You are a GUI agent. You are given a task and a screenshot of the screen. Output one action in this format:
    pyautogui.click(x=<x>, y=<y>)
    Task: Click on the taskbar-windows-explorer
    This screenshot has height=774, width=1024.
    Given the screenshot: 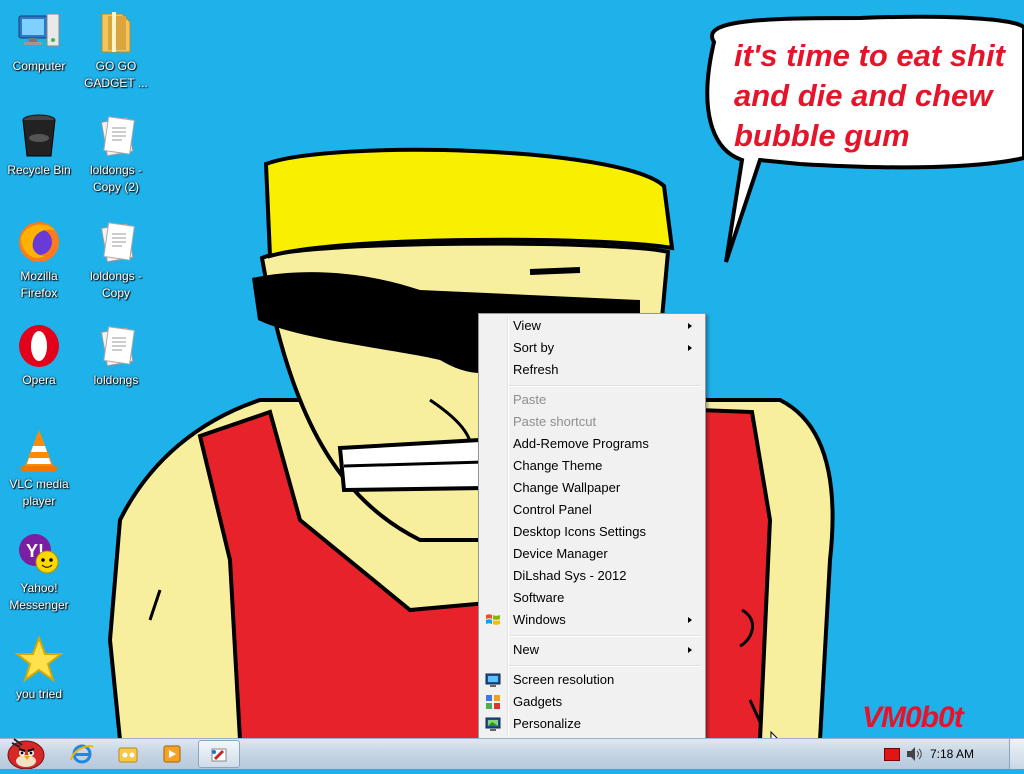 What is the action you would take?
    pyautogui.click(x=128, y=754)
    